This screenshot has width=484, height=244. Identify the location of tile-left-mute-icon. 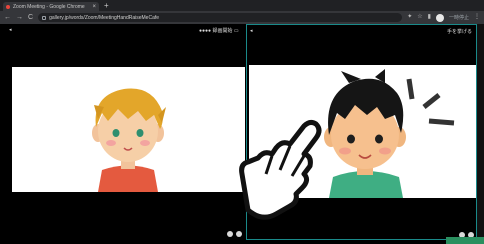
(230, 234).